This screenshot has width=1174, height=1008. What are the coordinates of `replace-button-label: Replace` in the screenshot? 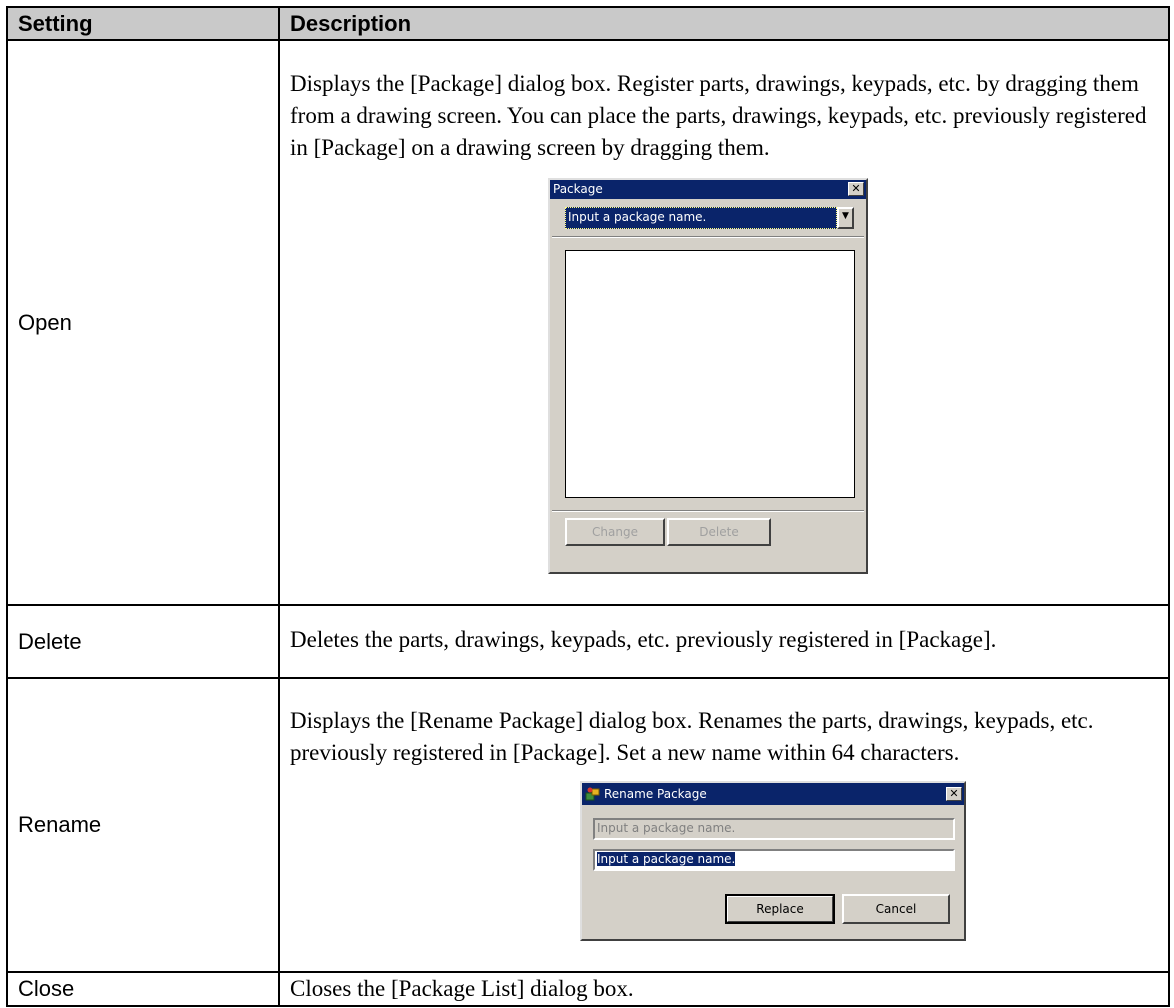 It's located at (780, 909).